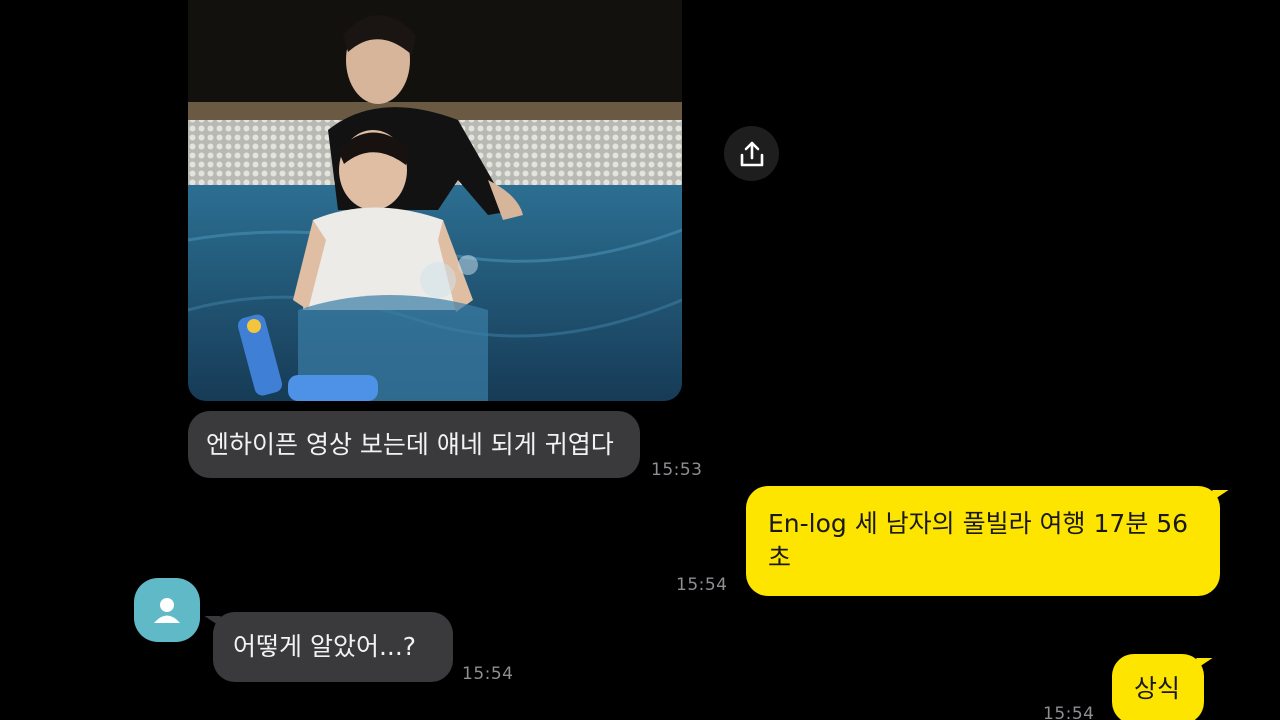 The width and height of the screenshot is (1280, 720). Describe the element at coordinates (410, 444) in the screenshot. I see `message-text: 엔하이픈 영상 보는데 얘네 되게 귀엽다` at that location.